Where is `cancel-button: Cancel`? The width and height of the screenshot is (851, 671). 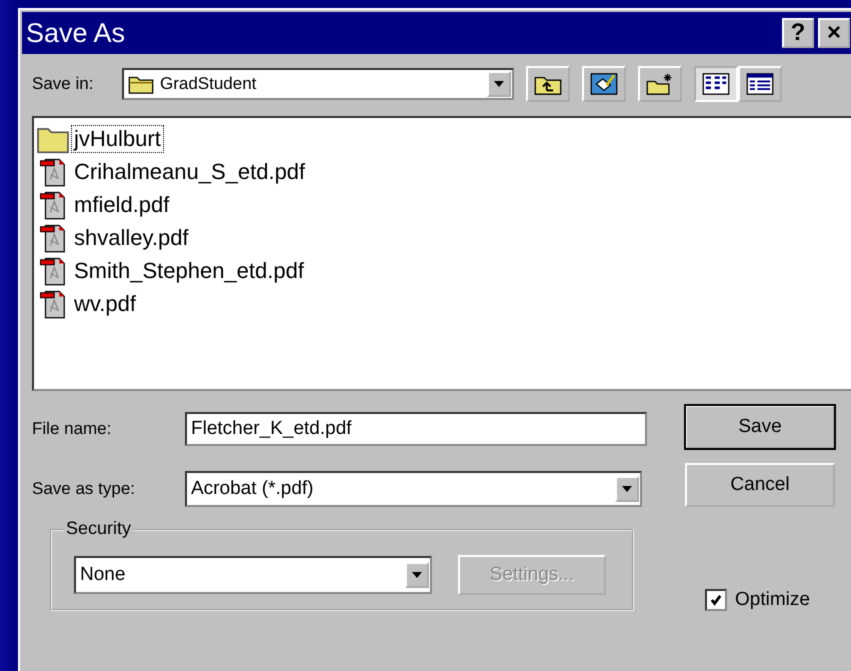
cancel-button: Cancel is located at coordinates (760, 485).